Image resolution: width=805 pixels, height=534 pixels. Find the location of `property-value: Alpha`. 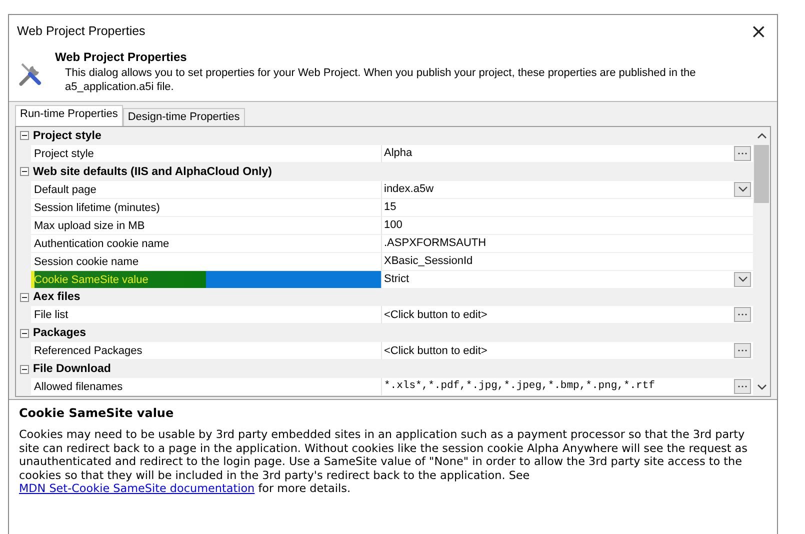

property-value: Alpha is located at coordinates (398, 153).